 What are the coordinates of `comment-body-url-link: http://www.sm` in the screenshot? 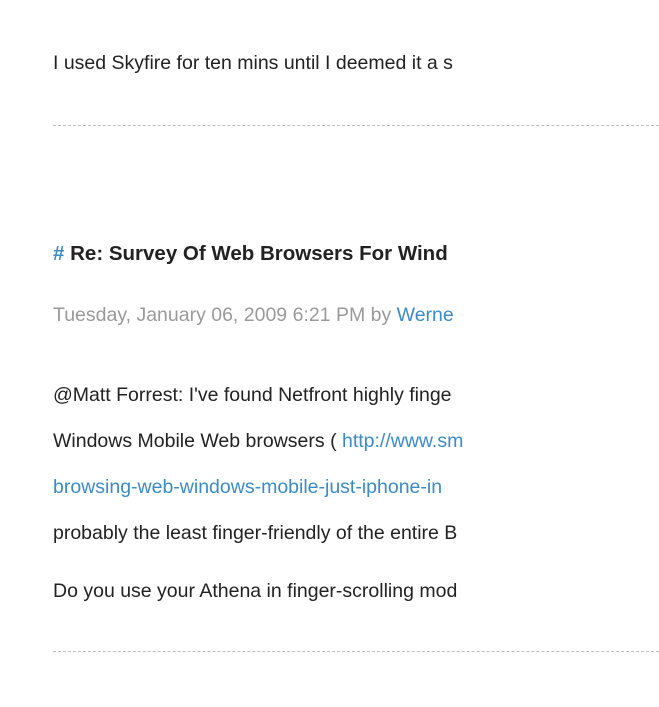 It's located at (402, 441).